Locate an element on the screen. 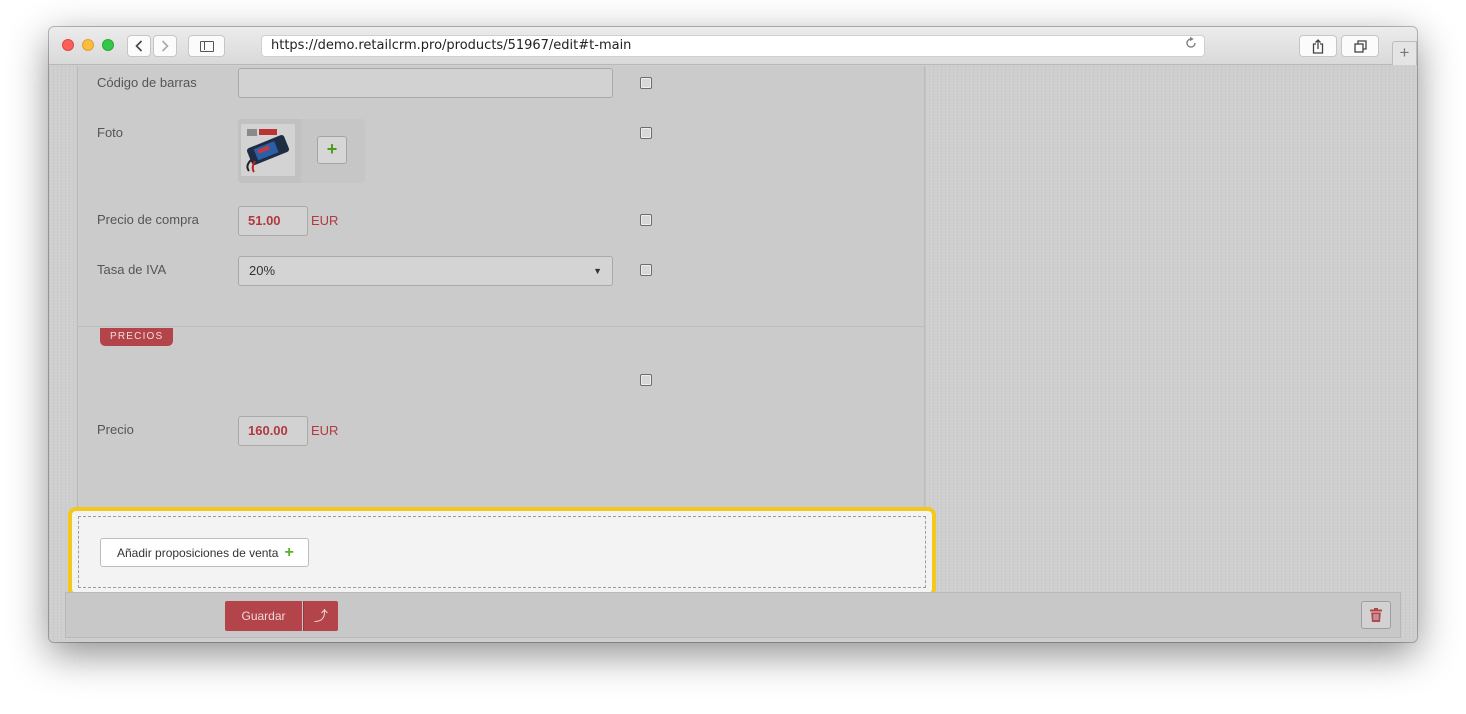 The width and height of the screenshot is (1466, 714). trash-icon is located at coordinates (1376, 615).